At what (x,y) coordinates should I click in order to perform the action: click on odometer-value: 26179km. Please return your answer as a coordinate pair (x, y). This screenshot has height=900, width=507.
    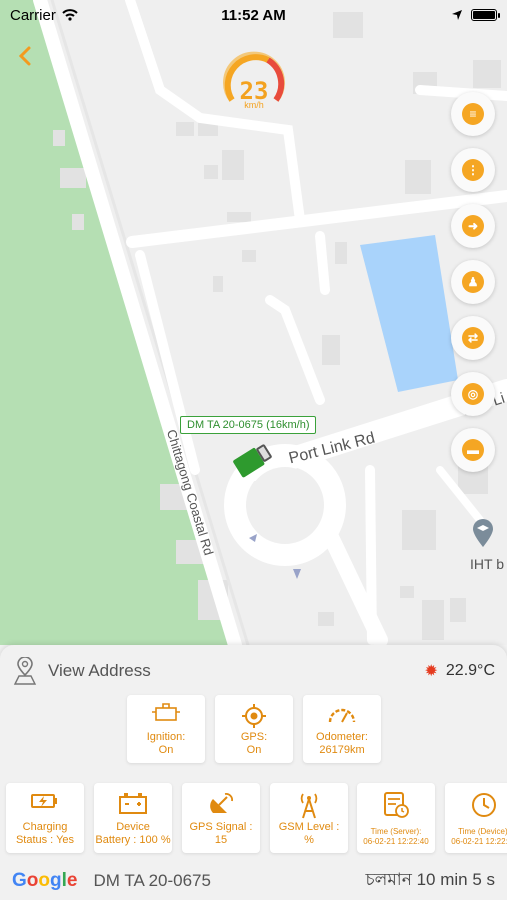
    Looking at the image, I should click on (342, 750).